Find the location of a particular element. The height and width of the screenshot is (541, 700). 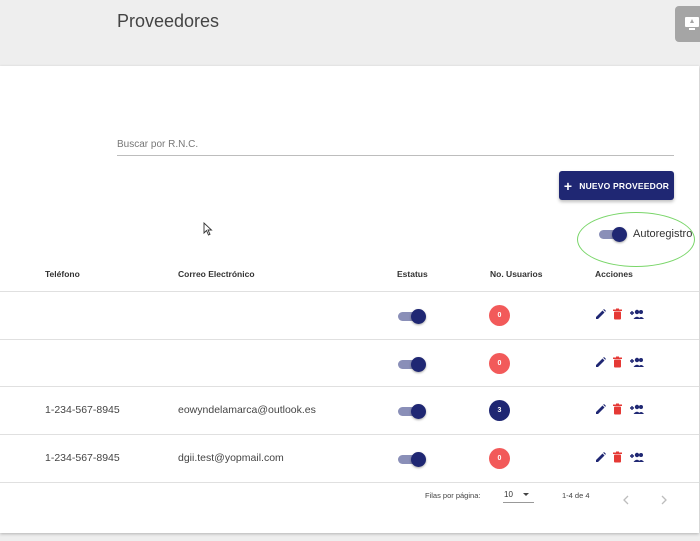

monitor-icon is located at coordinates (692, 23).